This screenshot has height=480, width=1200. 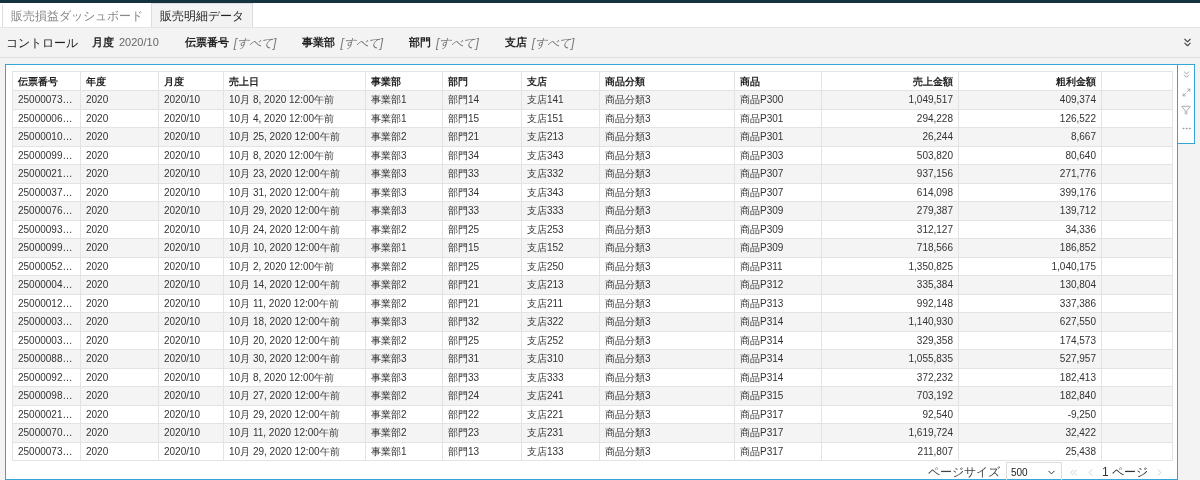 I want to click on table-cell: 174,573, so click(x=1030, y=340).